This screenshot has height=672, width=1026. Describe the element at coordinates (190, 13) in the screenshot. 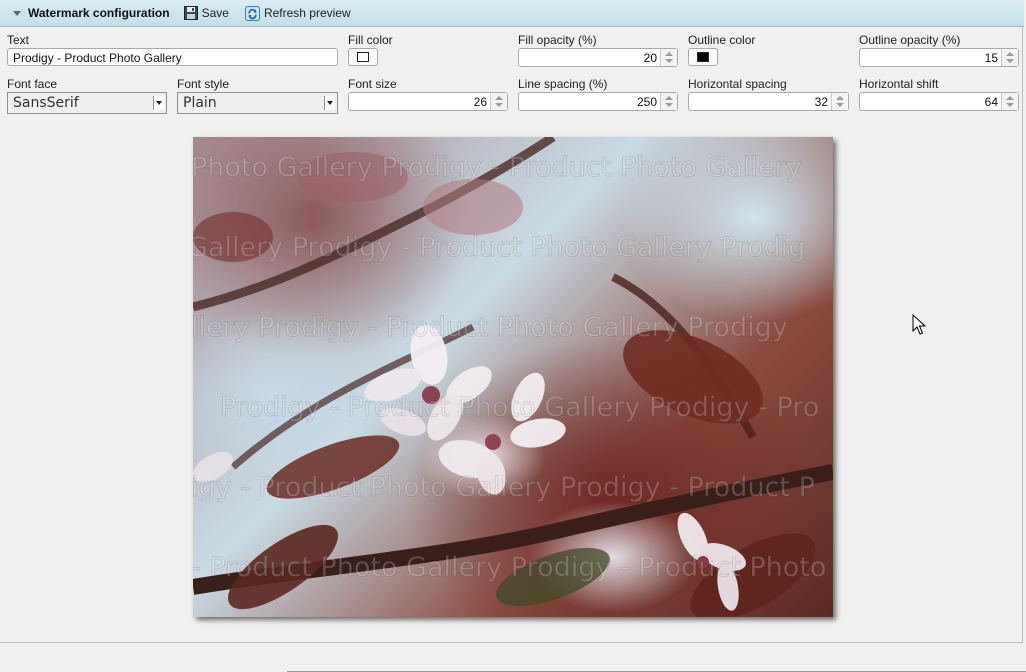

I see `floppy-disk-icon` at that location.